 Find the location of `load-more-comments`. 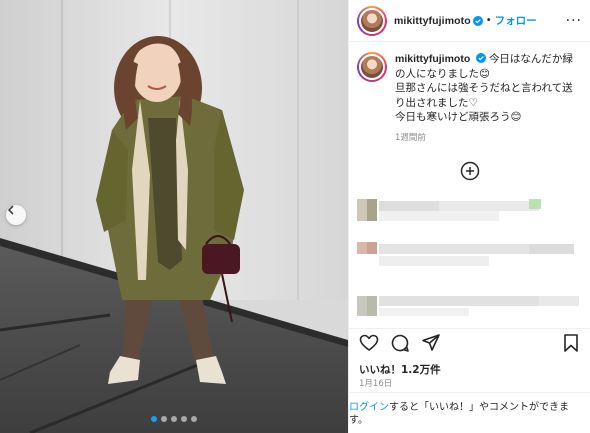

load-more-comments is located at coordinates (469, 171).